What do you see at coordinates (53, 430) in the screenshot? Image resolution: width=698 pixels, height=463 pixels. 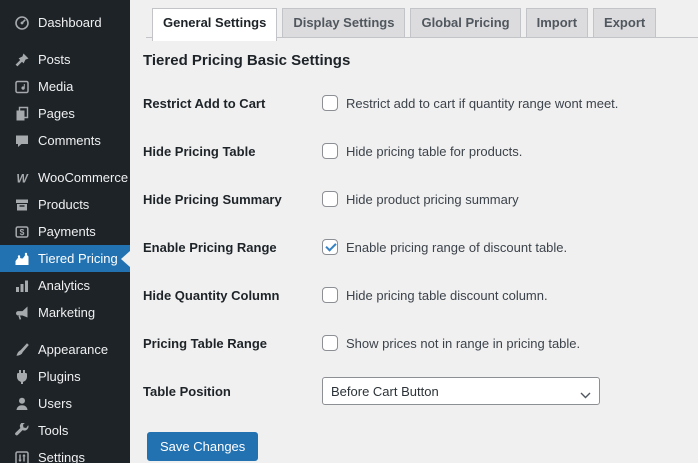 I see `sidebar-item-label: Tools` at bounding box center [53, 430].